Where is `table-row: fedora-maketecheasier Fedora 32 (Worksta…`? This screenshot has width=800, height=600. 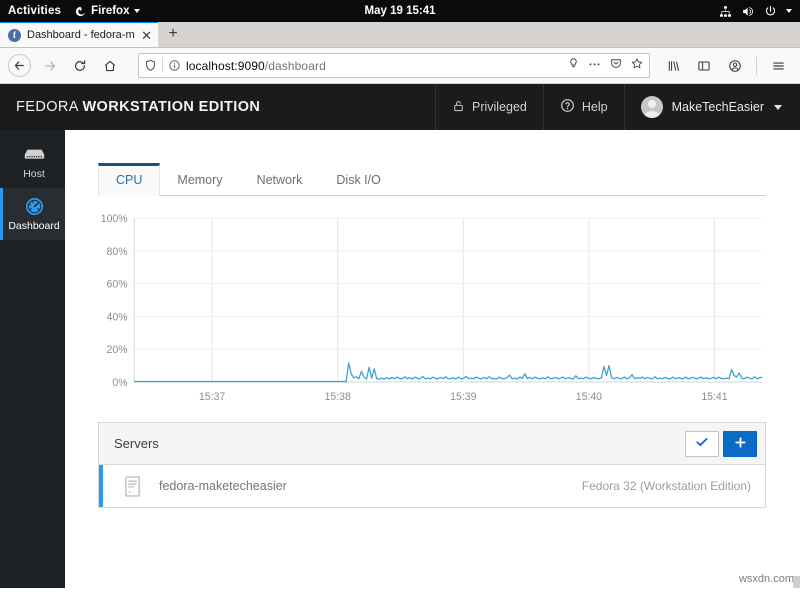 table-row: fedora-maketecheasier Fedora 32 (Worksta… is located at coordinates (432, 486).